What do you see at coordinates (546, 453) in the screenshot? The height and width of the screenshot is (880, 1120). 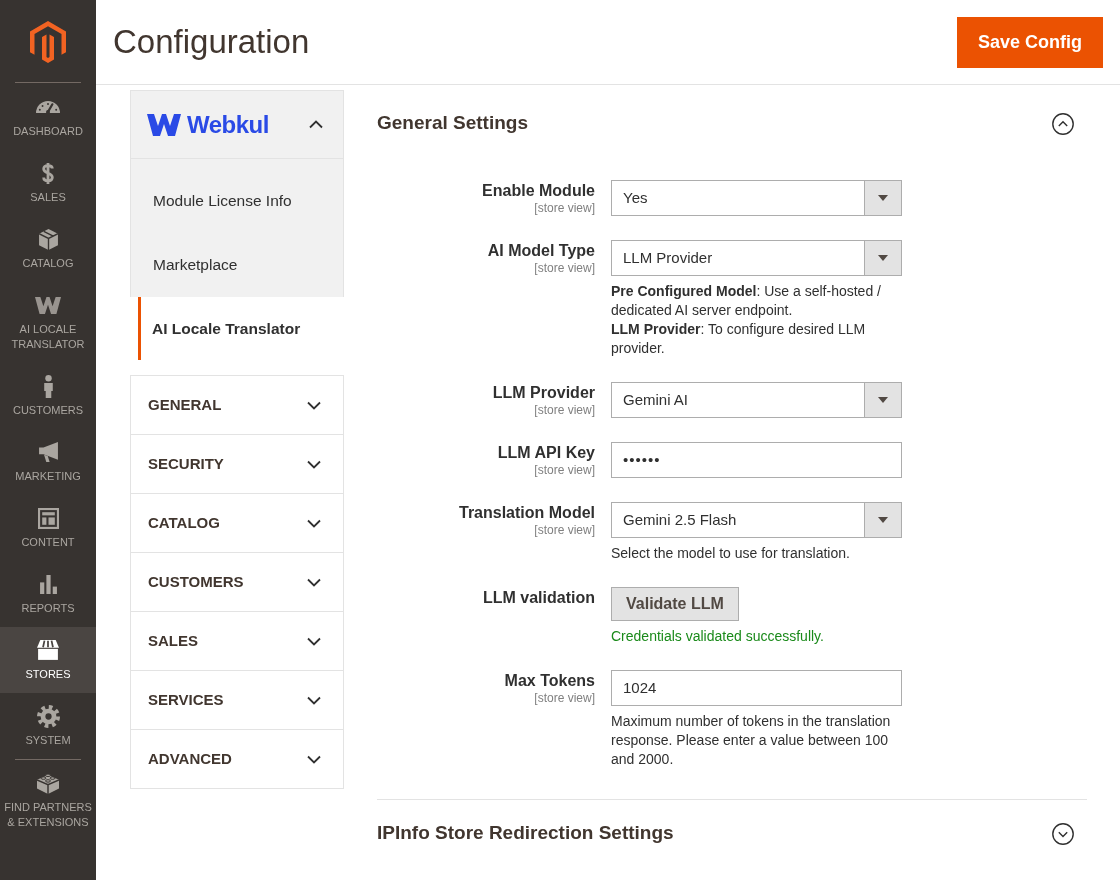 I see `field-label: LLM API Key` at bounding box center [546, 453].